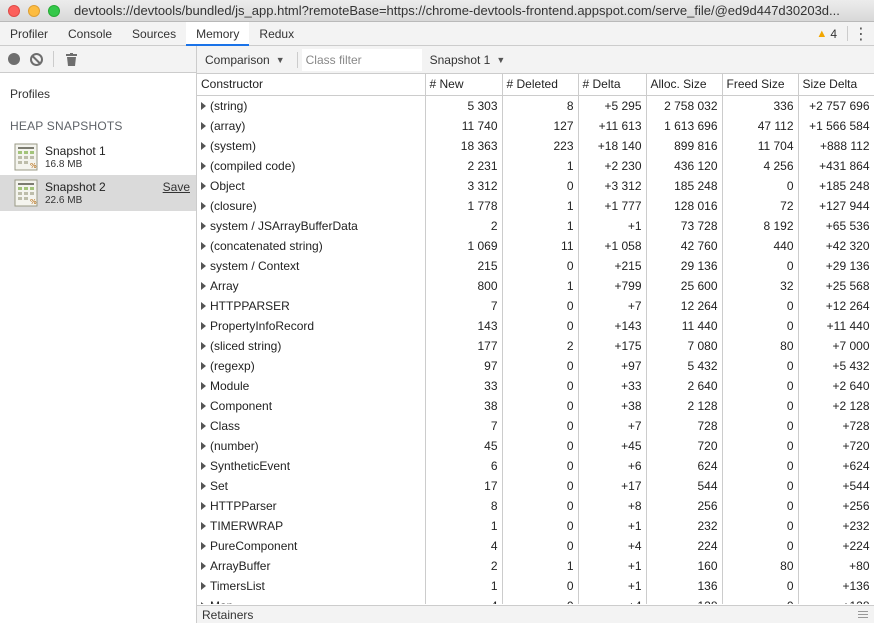  Describe the element at coordinates (228, 125) in the screenshot. I see `constructor-name: (array)` at that location.